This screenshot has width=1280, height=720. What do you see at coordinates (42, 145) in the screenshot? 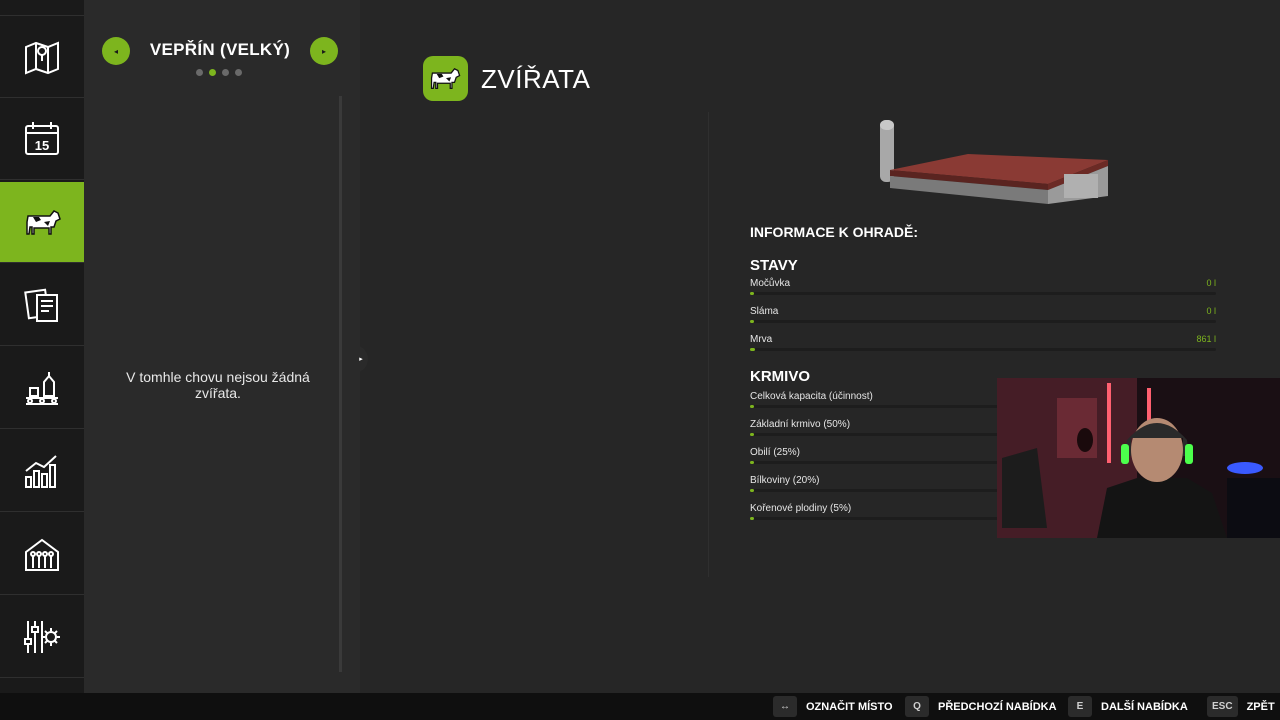
I see `calendar-day-number: 15` at bounding box center [42, 145].